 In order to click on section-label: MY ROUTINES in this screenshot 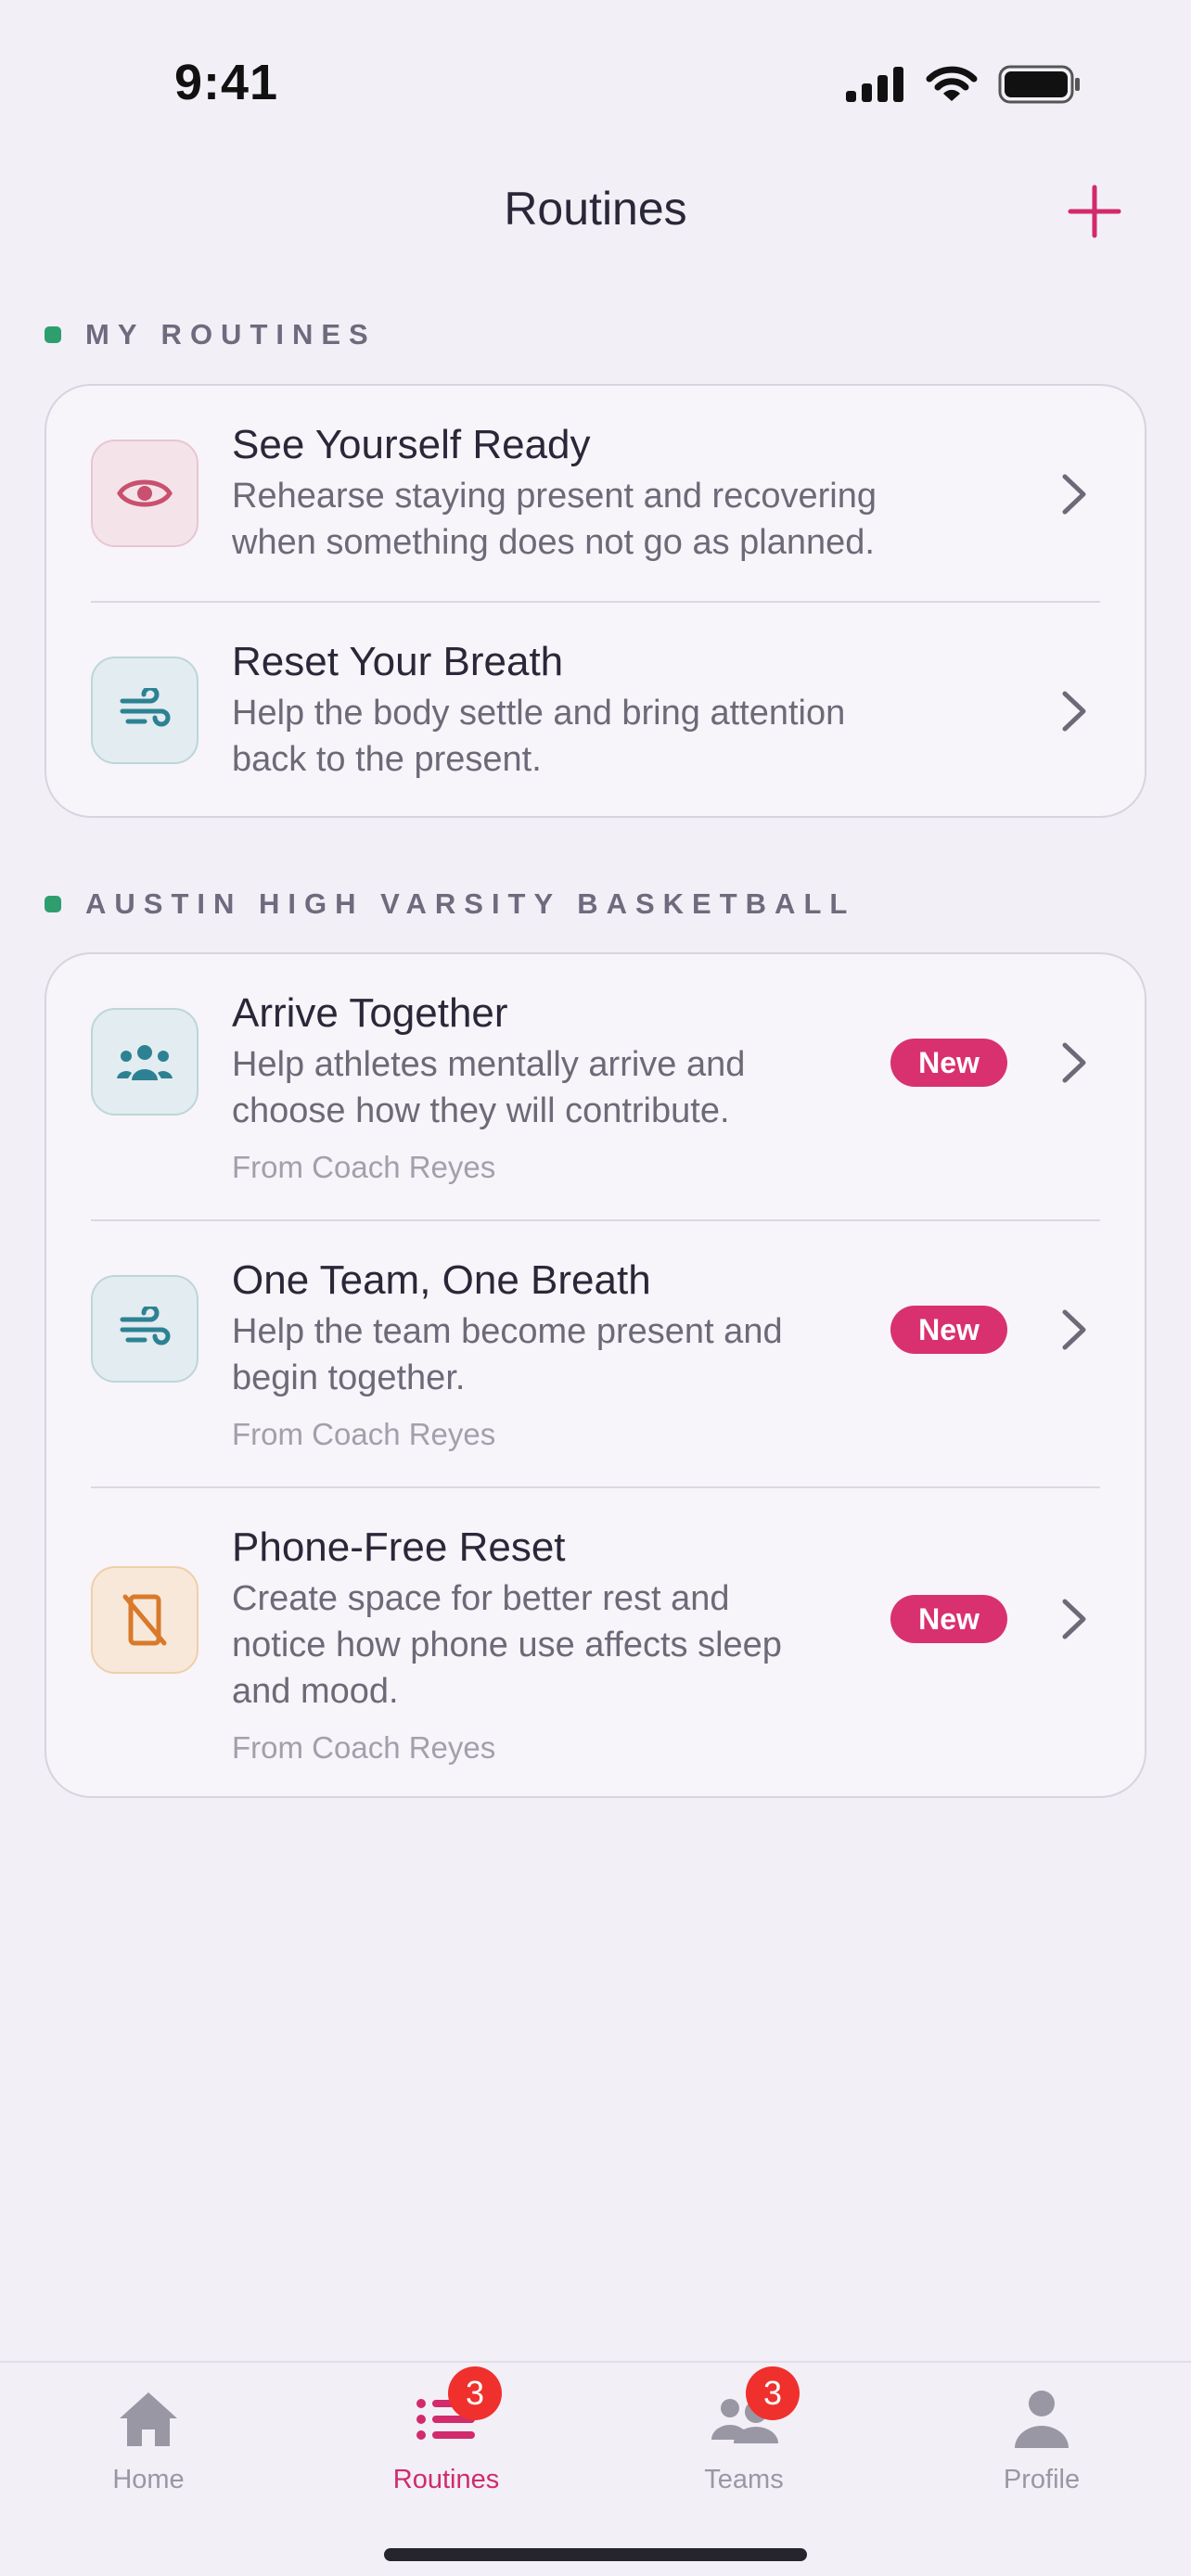, I will do `click(231, 334)`.